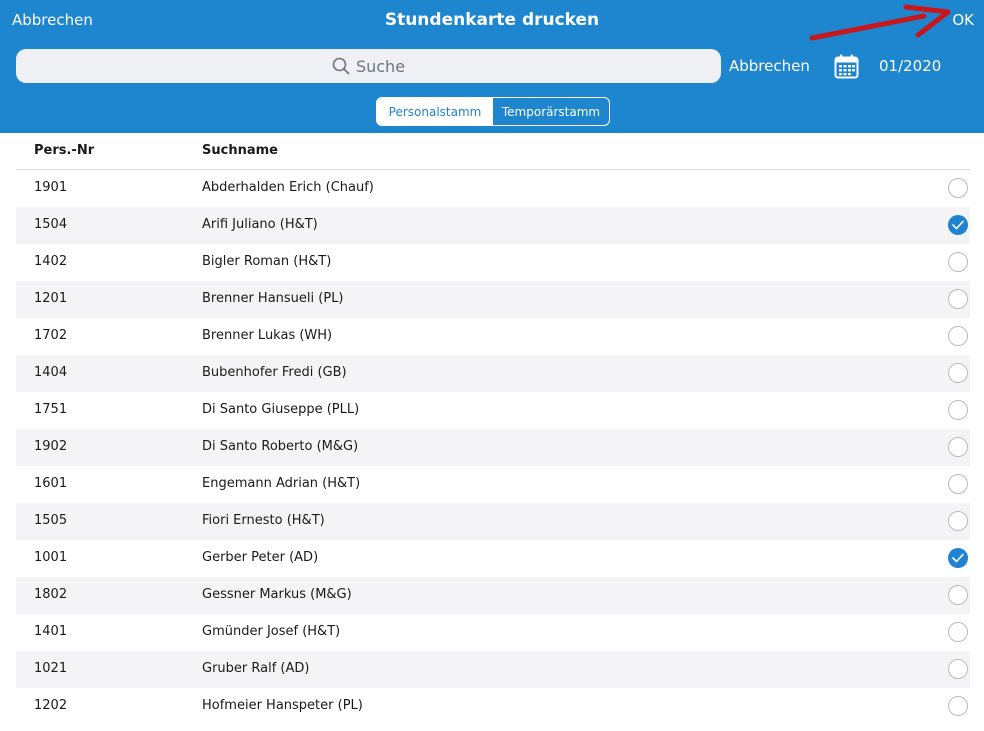 The image size is (984, 731). Describe the element at coordinates (51, 446) in the screenshot. I see `pers-nr-cell: 1902` at that location.